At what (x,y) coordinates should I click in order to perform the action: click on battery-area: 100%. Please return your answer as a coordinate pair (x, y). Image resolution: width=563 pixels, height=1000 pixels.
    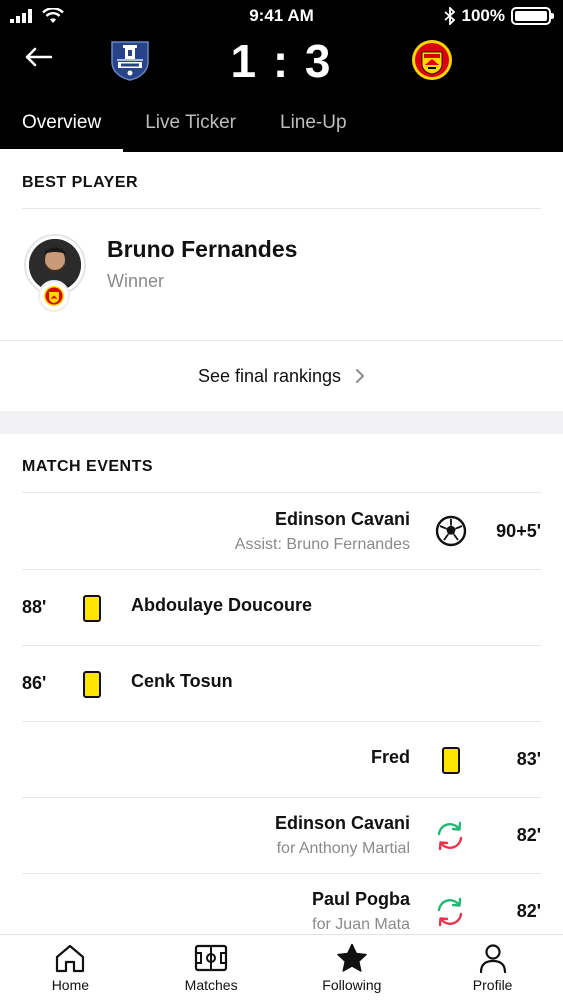
    Looking at the image, I should click on (498, 16).